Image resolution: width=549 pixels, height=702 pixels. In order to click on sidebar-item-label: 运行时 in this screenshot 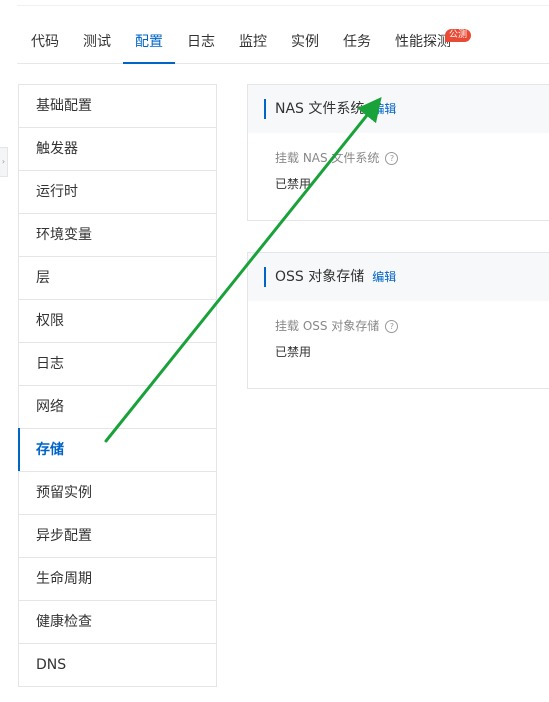, I will do `click(57, 192)`.